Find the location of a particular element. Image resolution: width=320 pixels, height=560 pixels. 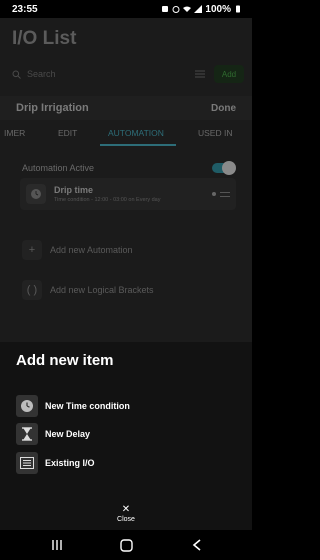

automation-active-toggle is located at coordinates (224, 168).